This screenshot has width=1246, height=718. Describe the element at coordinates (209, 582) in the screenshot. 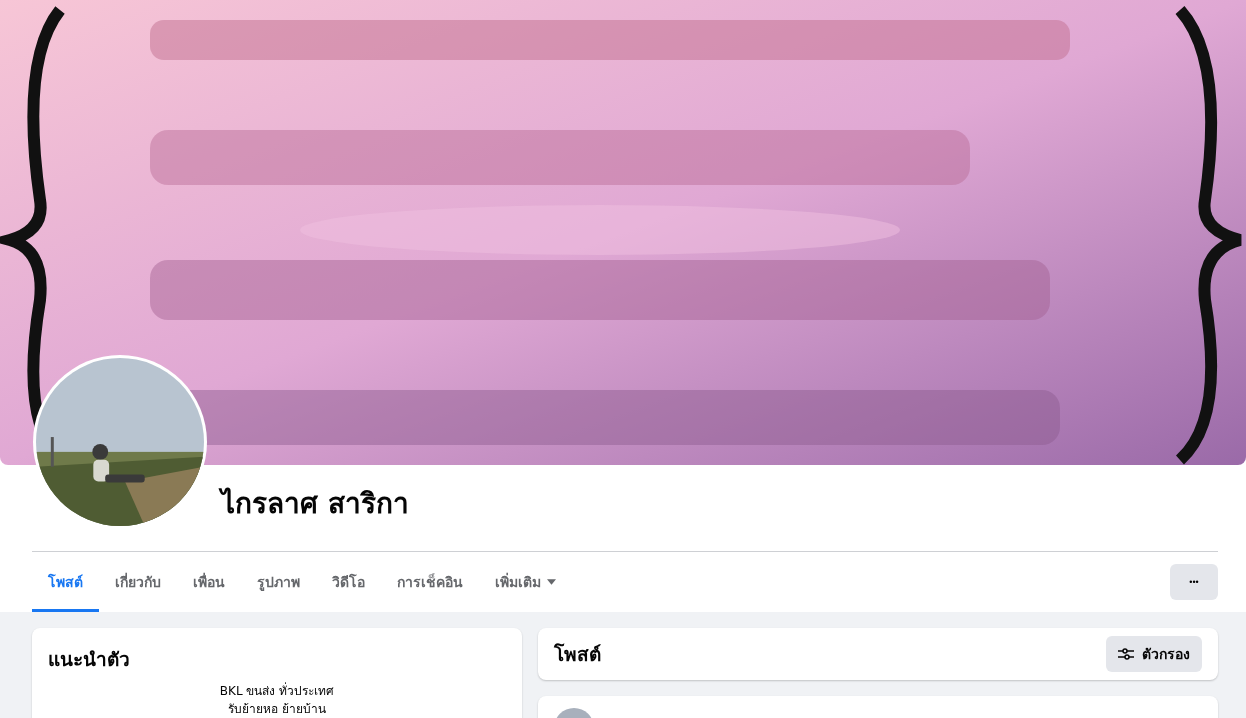

I see `profile-tab: เพื่อน` at that location.